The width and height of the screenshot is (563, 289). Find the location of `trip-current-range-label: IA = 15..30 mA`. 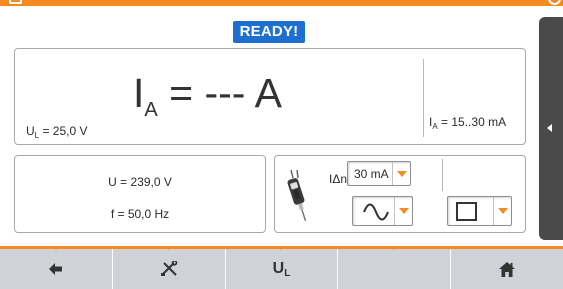

trip-current-range-label: IA = 15..30 mA is located at coordinates (467, 123).